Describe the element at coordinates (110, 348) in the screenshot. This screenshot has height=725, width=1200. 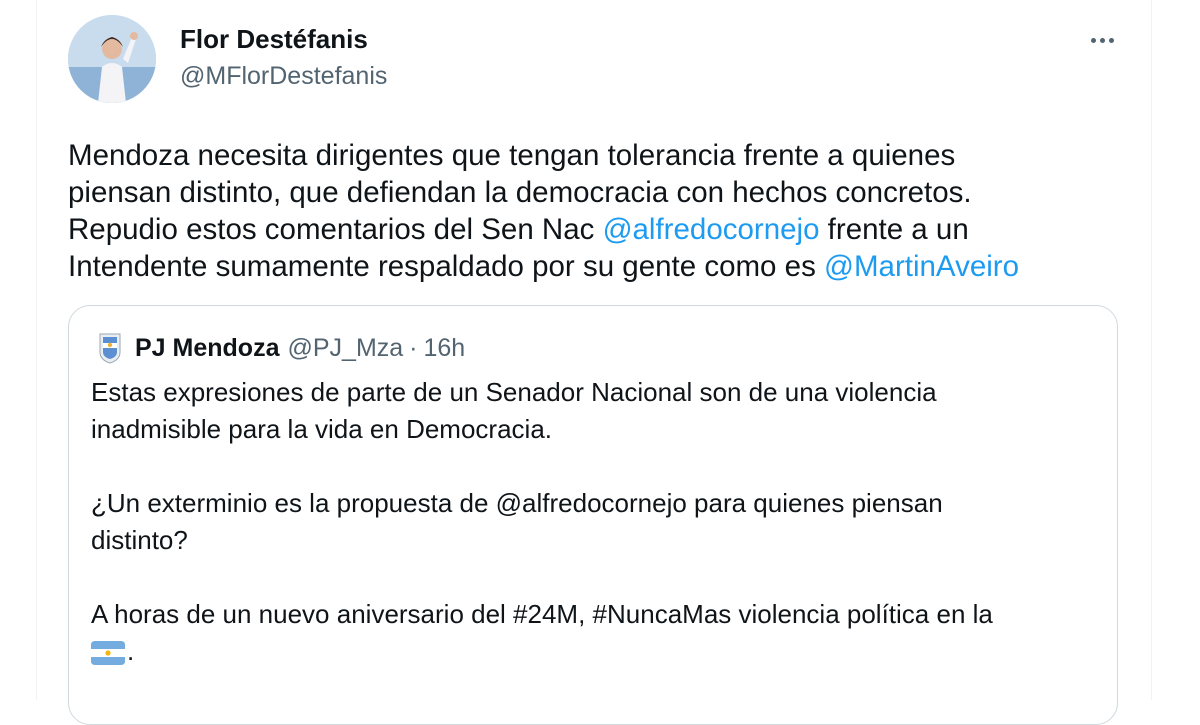
I see `pj-logo-icon` at that location.